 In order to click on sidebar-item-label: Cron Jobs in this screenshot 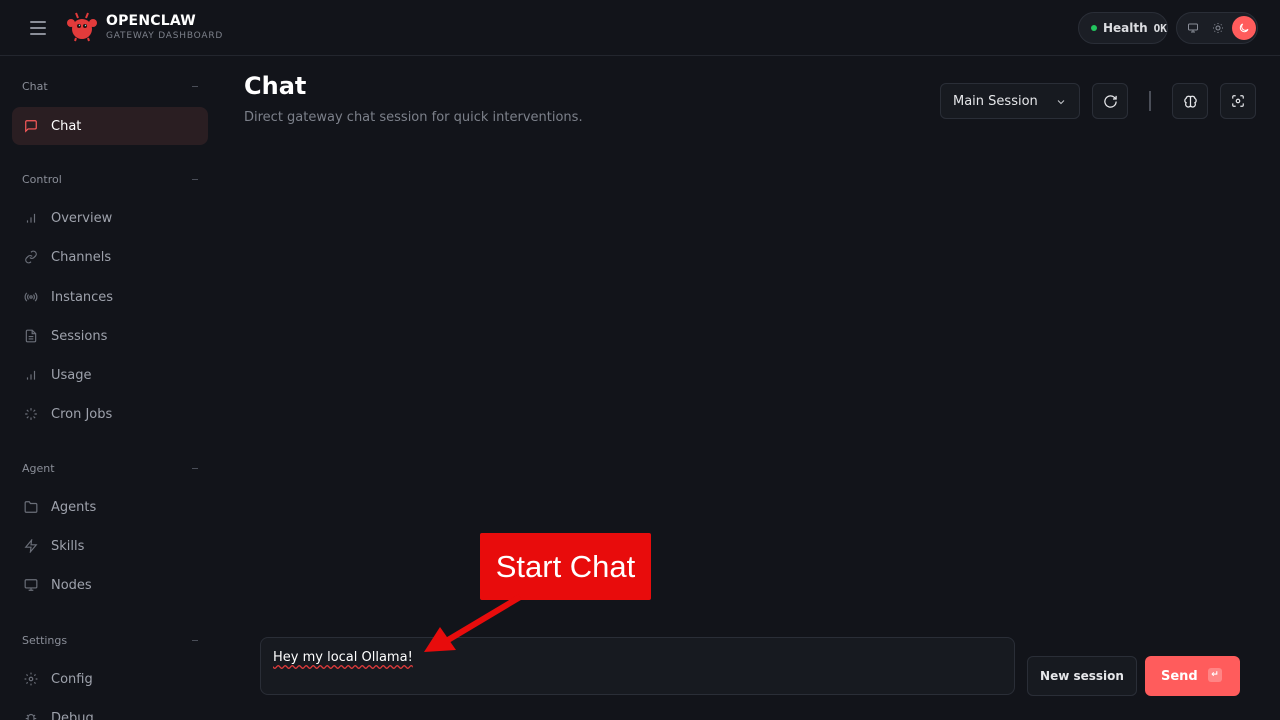, I will do `click(82, 414)`.